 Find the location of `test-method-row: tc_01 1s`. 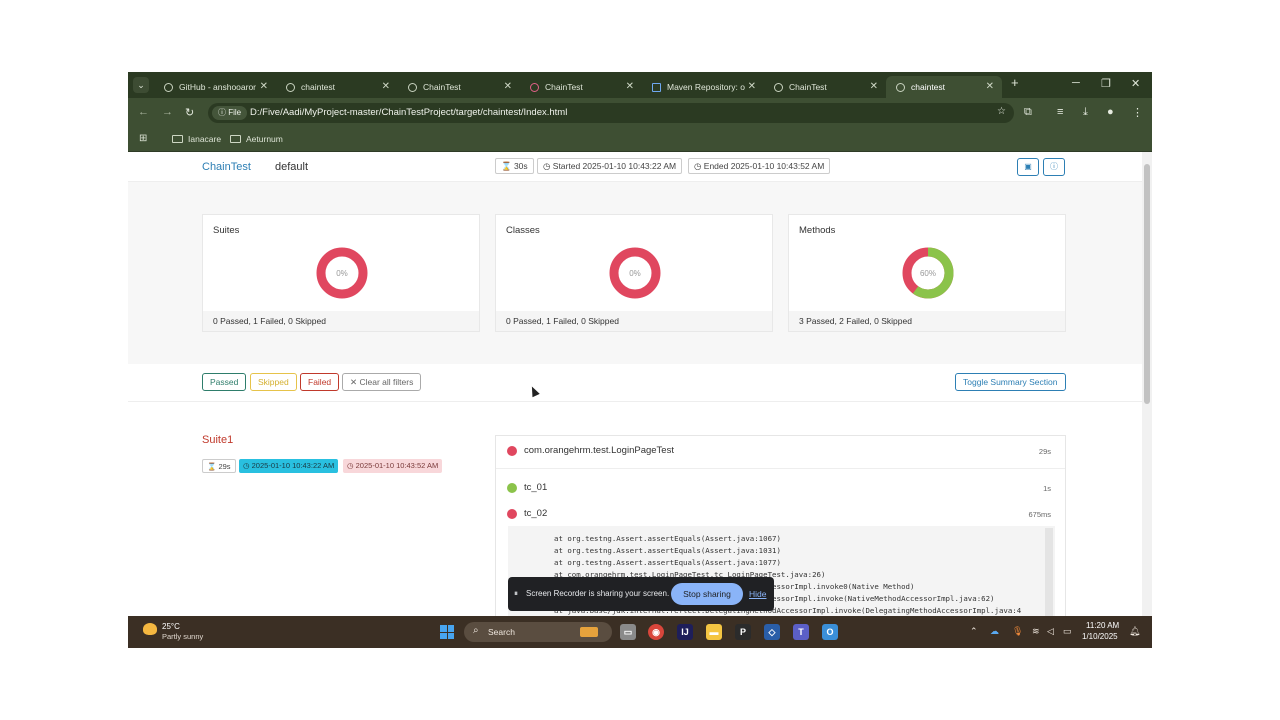

test-method-row: tc_01 1s is located at coordinates (780, 488).